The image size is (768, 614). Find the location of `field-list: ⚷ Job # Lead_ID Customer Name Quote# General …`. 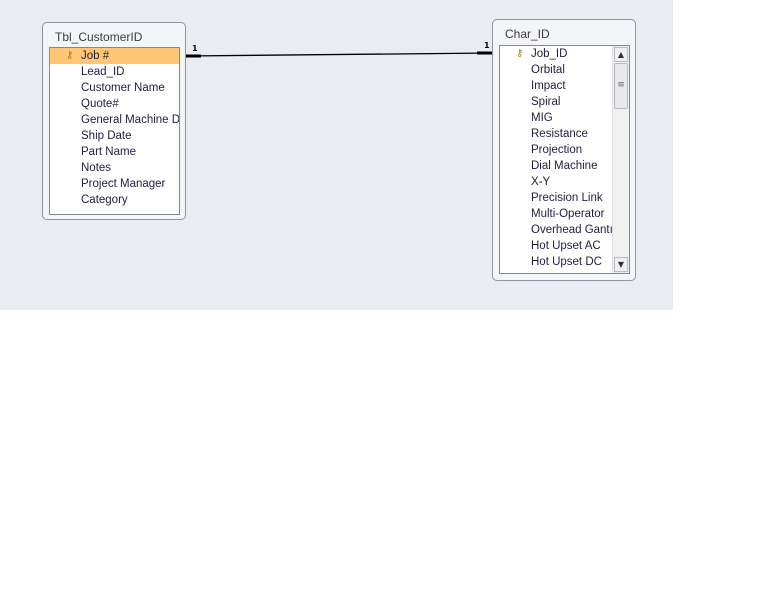

field-list: ⚷ Job # Lead_ID Customer Name Quote# General … is located at coordinates (114, 131).